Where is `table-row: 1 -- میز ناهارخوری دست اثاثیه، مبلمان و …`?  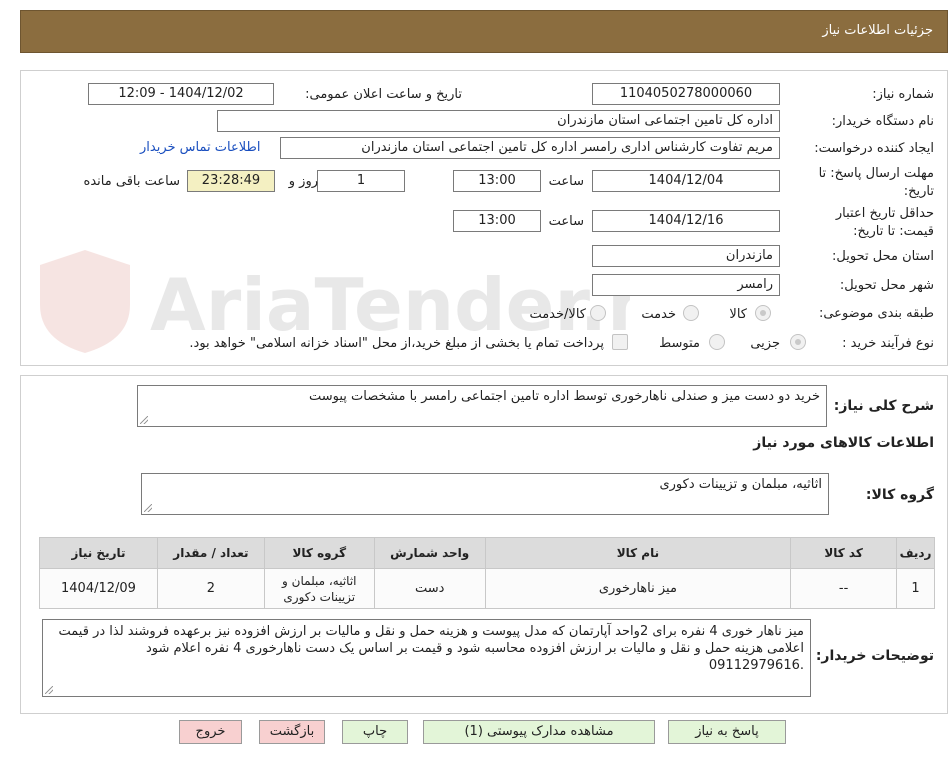 table-row: 1 -- میز ناهارخوری دست اثاثیه، مبلمان و … is located at coordinates (487, 588).